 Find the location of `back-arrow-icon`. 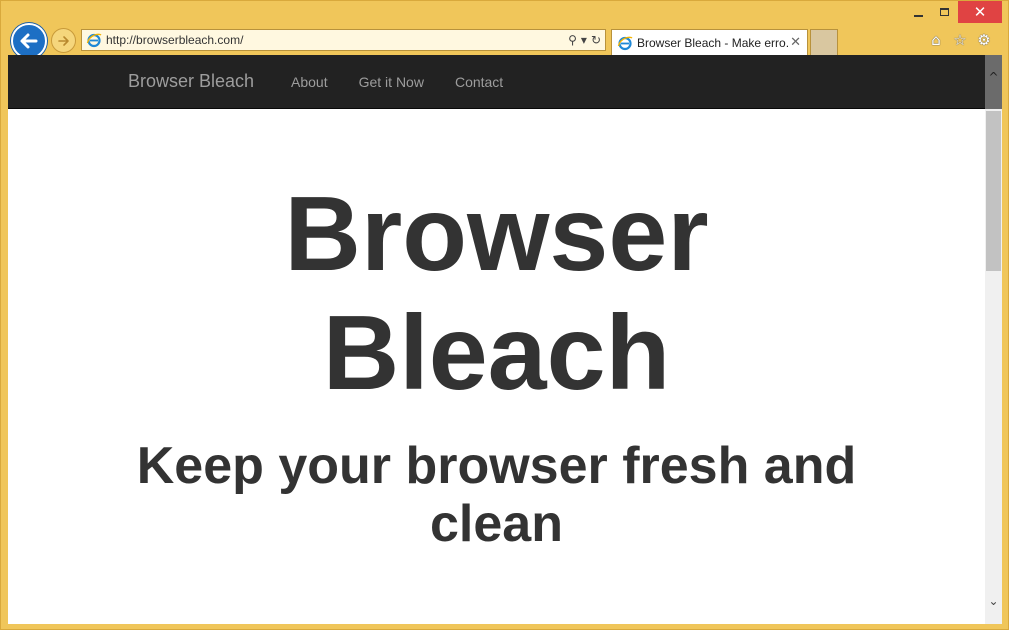

back-arrow-icon is located at coordinates (29, 41).